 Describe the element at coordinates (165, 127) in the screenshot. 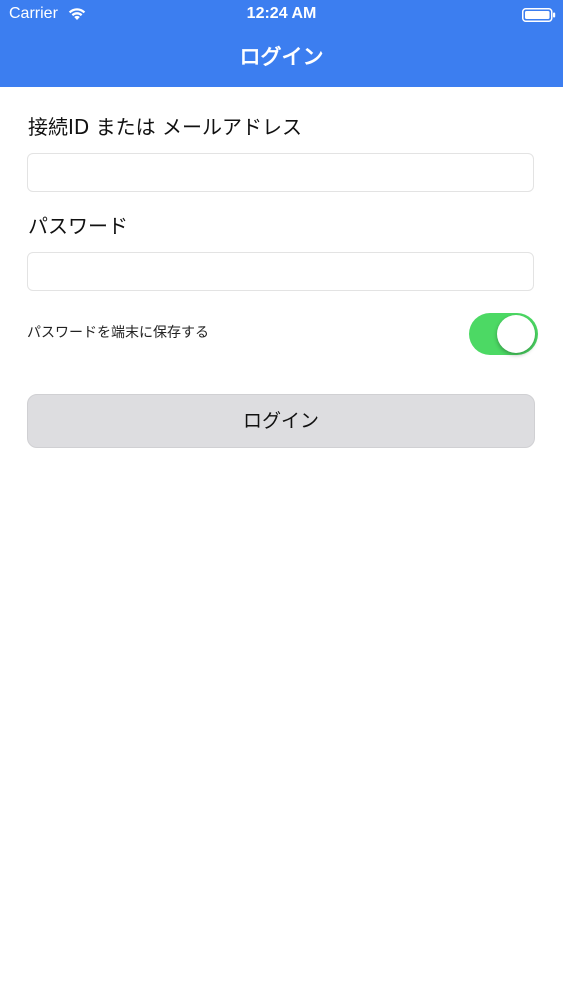

I see `login-id-label: 接続ID または メールアドレス` at that location.